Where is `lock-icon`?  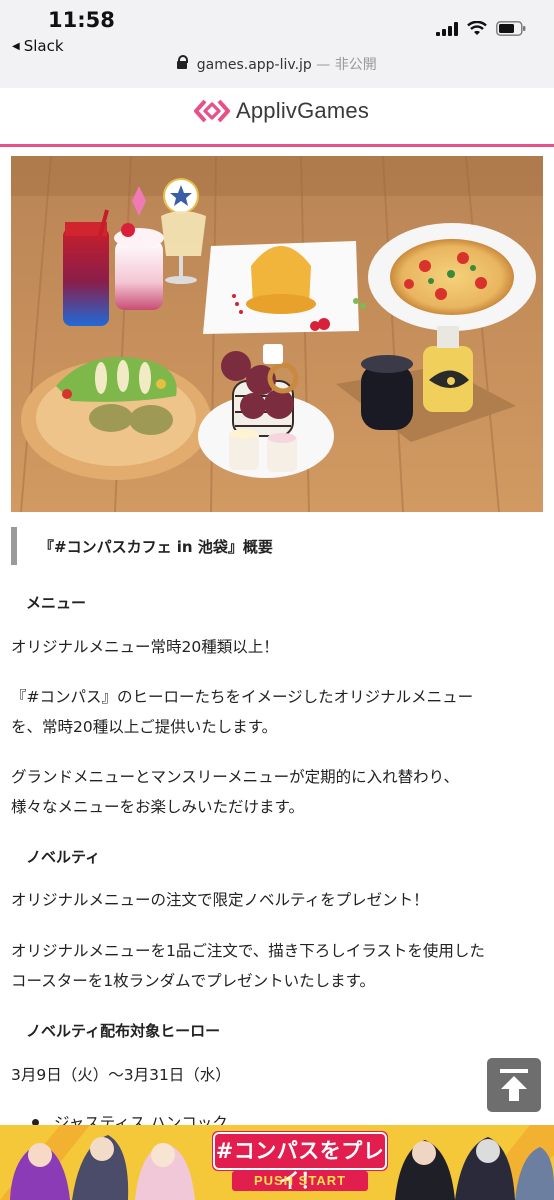 lock-icon is located at coordinates (183, 62).